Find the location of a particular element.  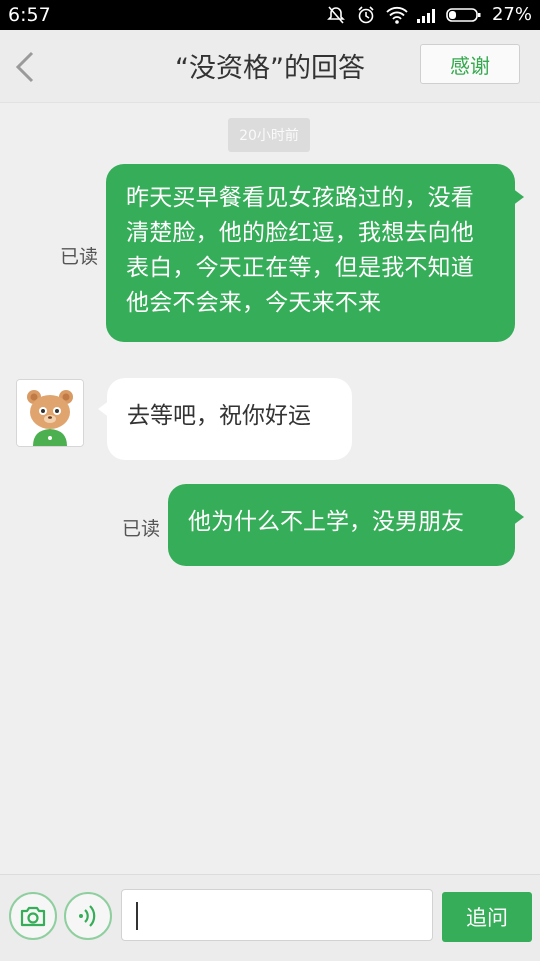

bear-avatar-icon is located at coordinates (50, 413).